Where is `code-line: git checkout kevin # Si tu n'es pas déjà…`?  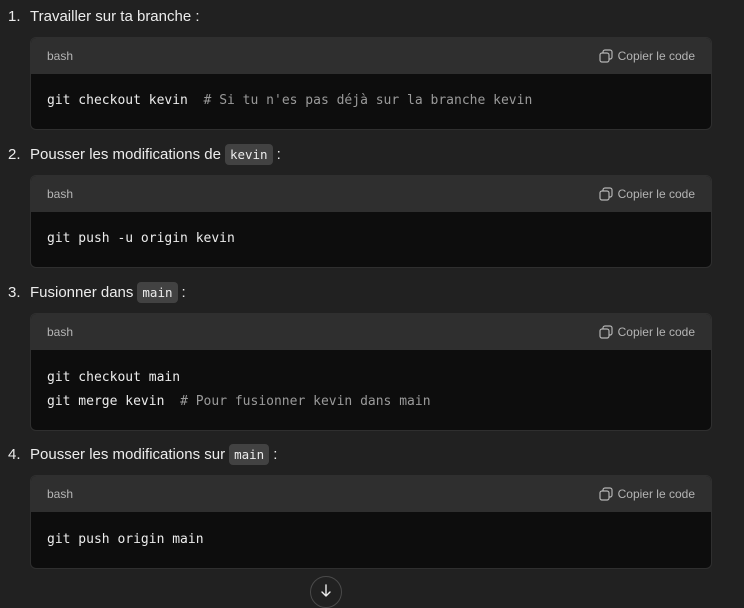
code-line: git checkout kevin # Si tu n'es pas déjà… is located at coordinates (290, 100).